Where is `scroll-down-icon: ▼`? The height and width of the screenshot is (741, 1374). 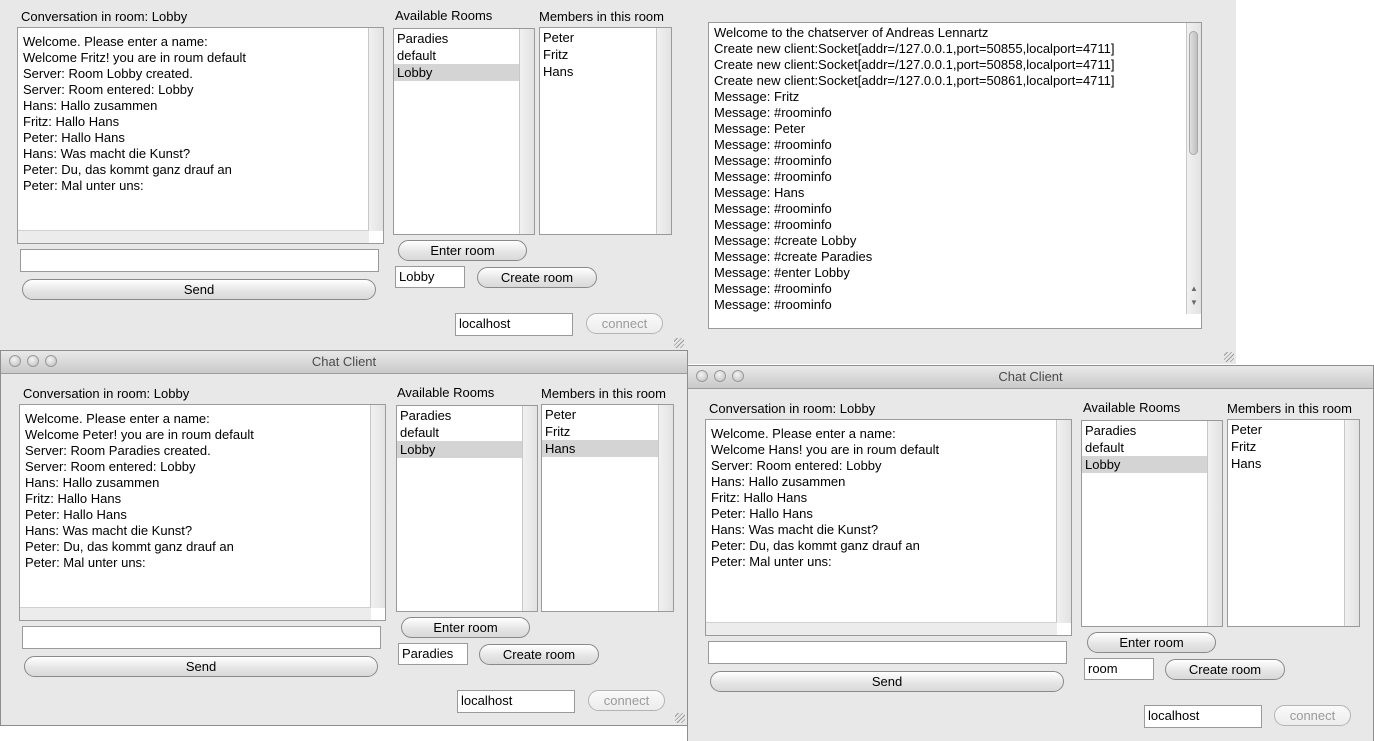
scroll-down-icon: ▼ is located at coordinates (1194, 303).